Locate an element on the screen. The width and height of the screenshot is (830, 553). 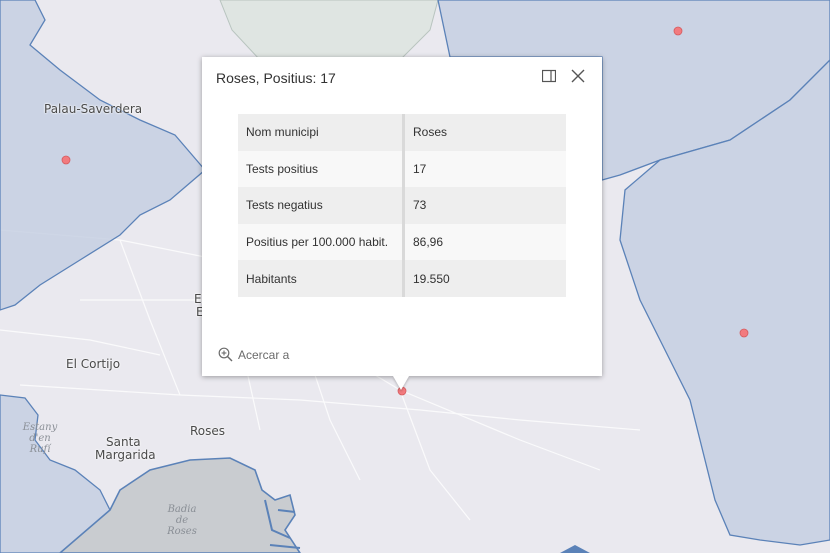
attribute-value: 86,96 is located at coordinates (484, 242).